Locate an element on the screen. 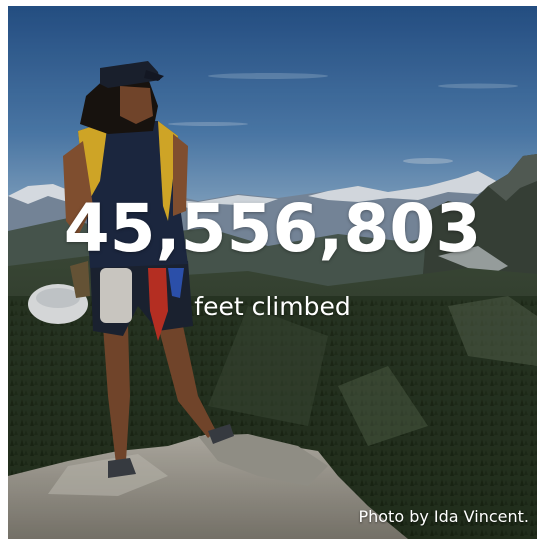 Image resolution: width=538 pixels, height=541 pixels. stat-value: 45,556,803 is located at coordinates (272, 228).